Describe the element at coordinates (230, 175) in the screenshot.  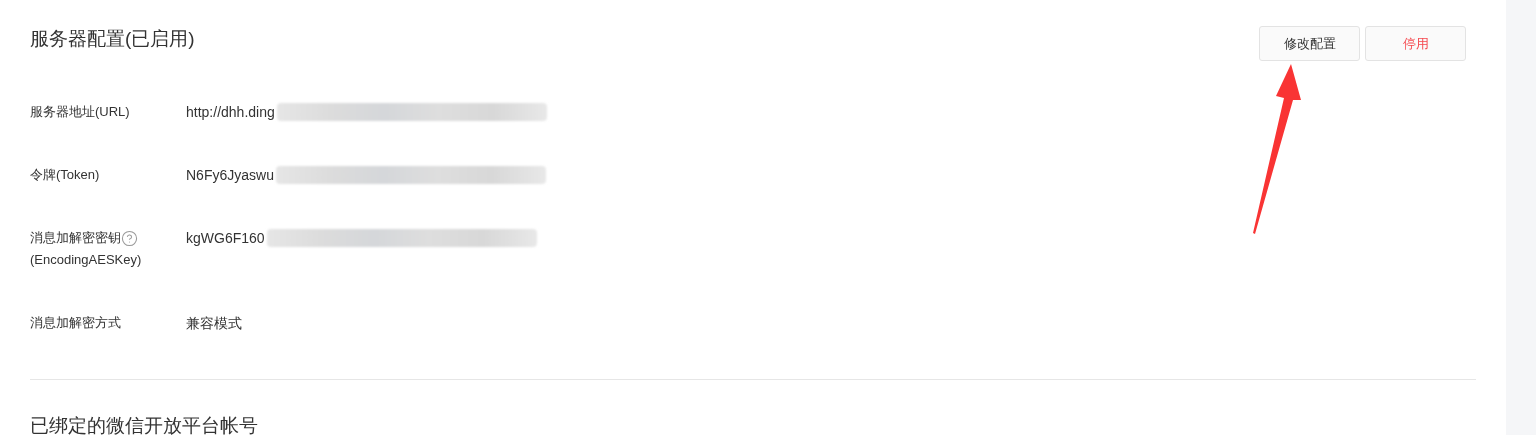
I see `field-value: N6Fy6Jyaswu` at that location.